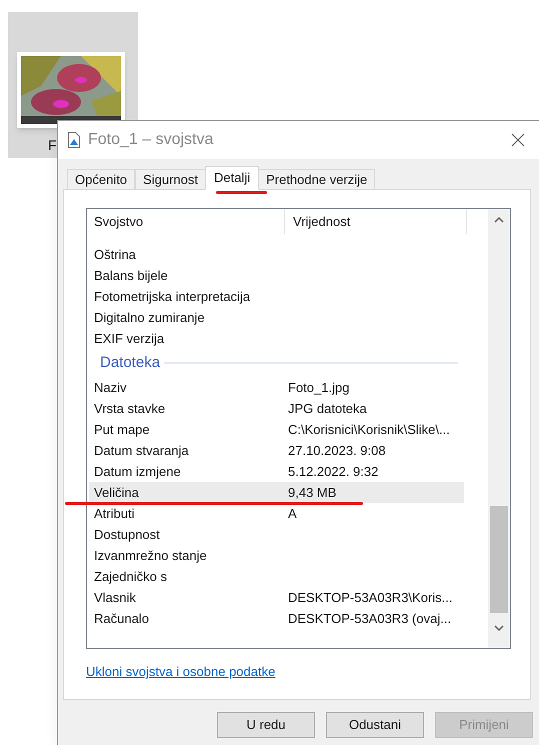 Image resolution: width=539 pixels, height=745 pixels. Describe the element at coordinates (186, 221) in the screenshot. I see `column-header: Svojstvo` at that location.